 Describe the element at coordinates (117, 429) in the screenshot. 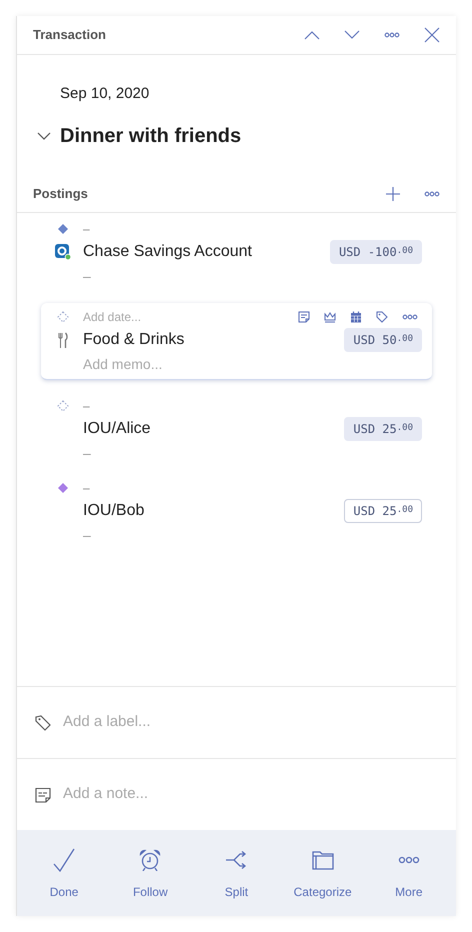

I see `account-name: IOU/Alice` at that location.